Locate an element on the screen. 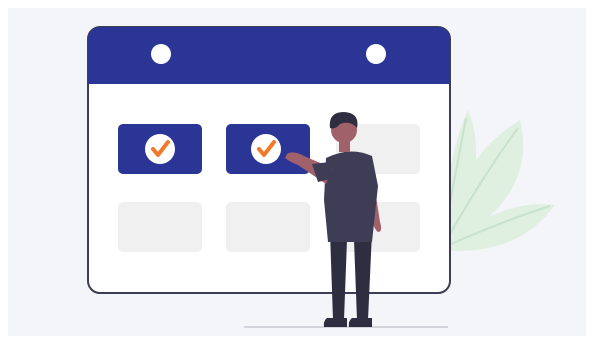 The width and height of the screenshot is (594, 344). leaf-icon is located at coordinates (497, 180).